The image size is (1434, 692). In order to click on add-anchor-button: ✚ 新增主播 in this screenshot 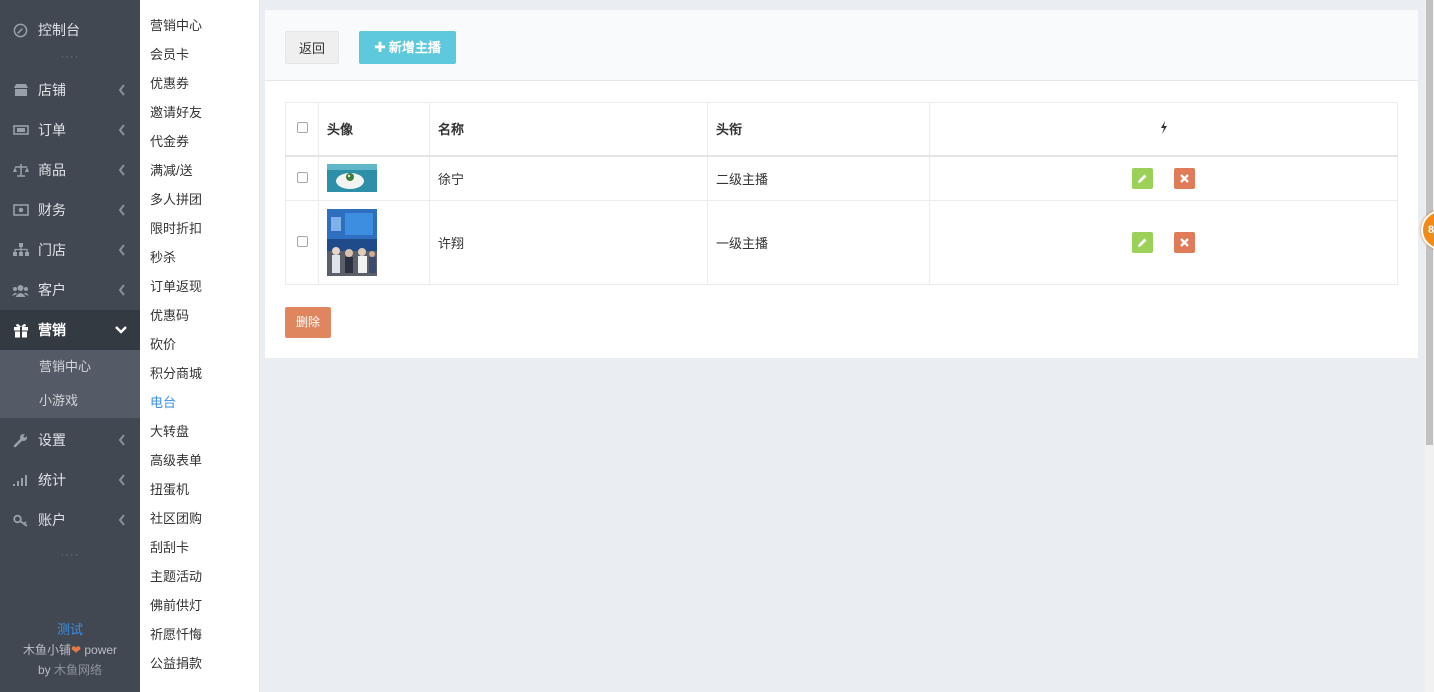, I will do `click(407, 47)`.